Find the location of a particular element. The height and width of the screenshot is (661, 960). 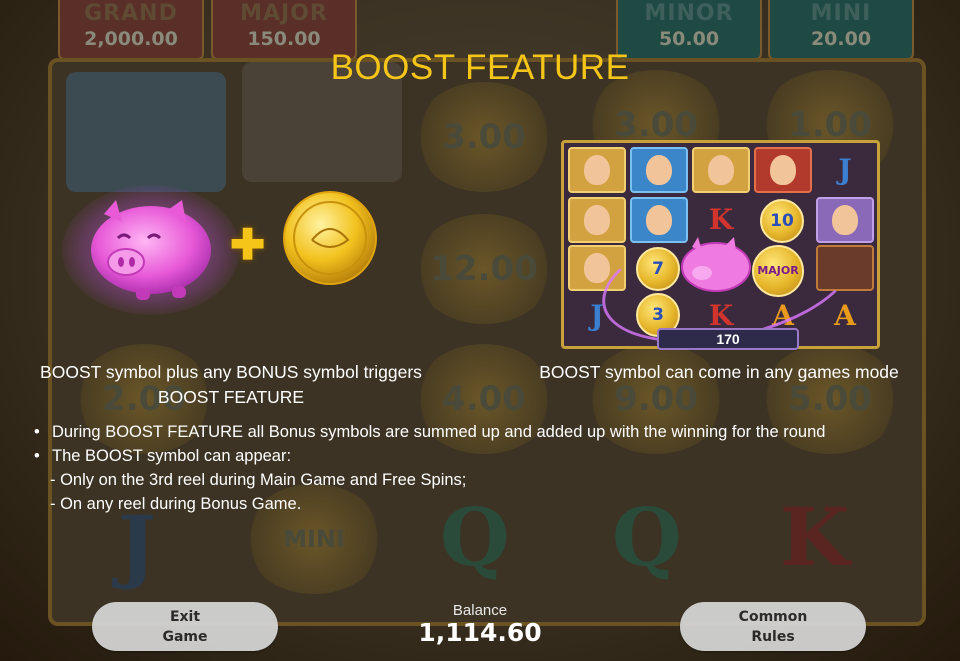

jackpot-name: MINI is located at coordinates (841, 13).